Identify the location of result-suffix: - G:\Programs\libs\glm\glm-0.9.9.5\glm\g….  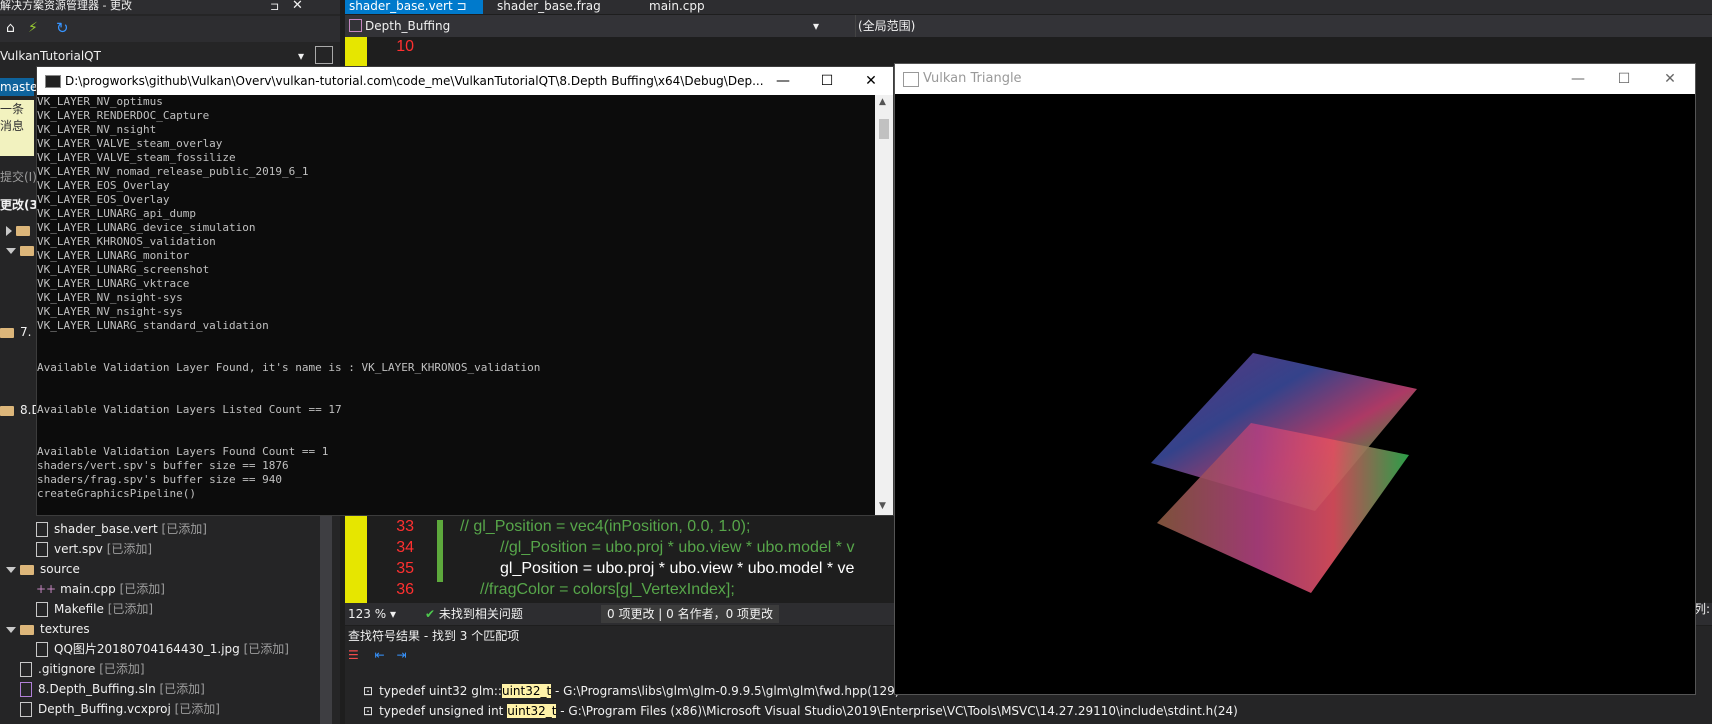
(725, 691).